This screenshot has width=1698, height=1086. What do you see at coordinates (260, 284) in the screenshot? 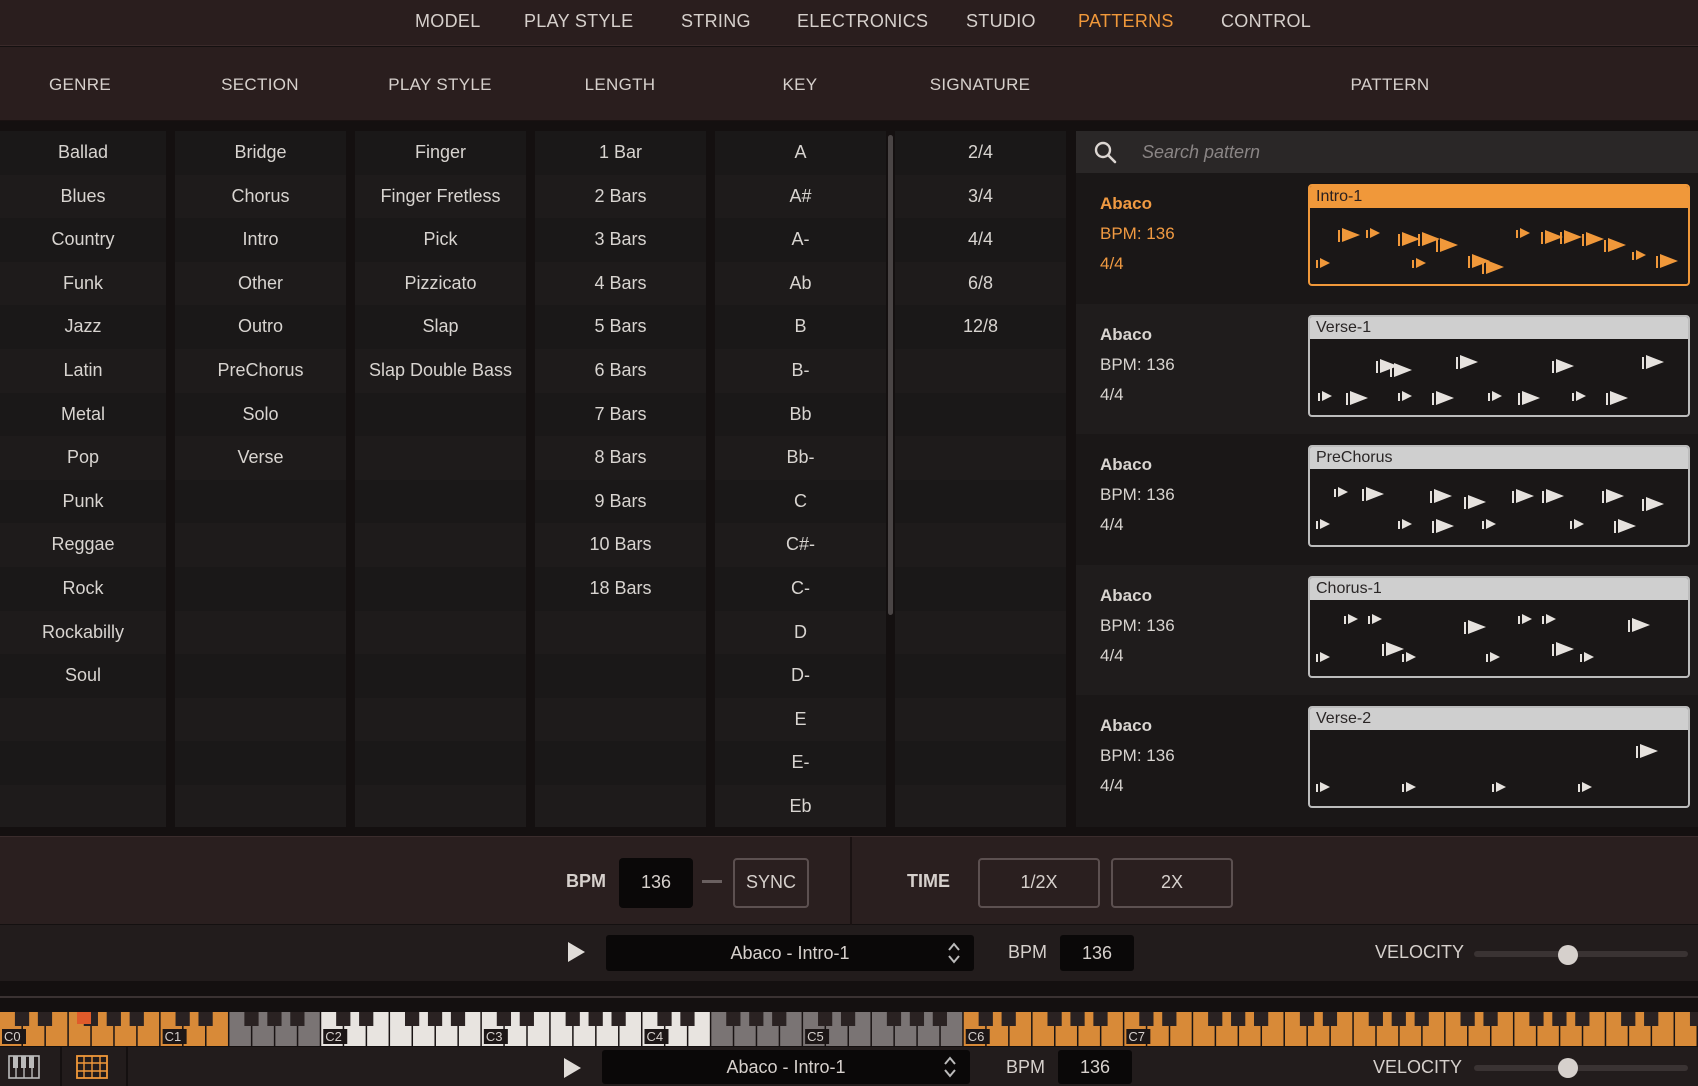
I see `list-item: Other` at bounding box center [260, 284].